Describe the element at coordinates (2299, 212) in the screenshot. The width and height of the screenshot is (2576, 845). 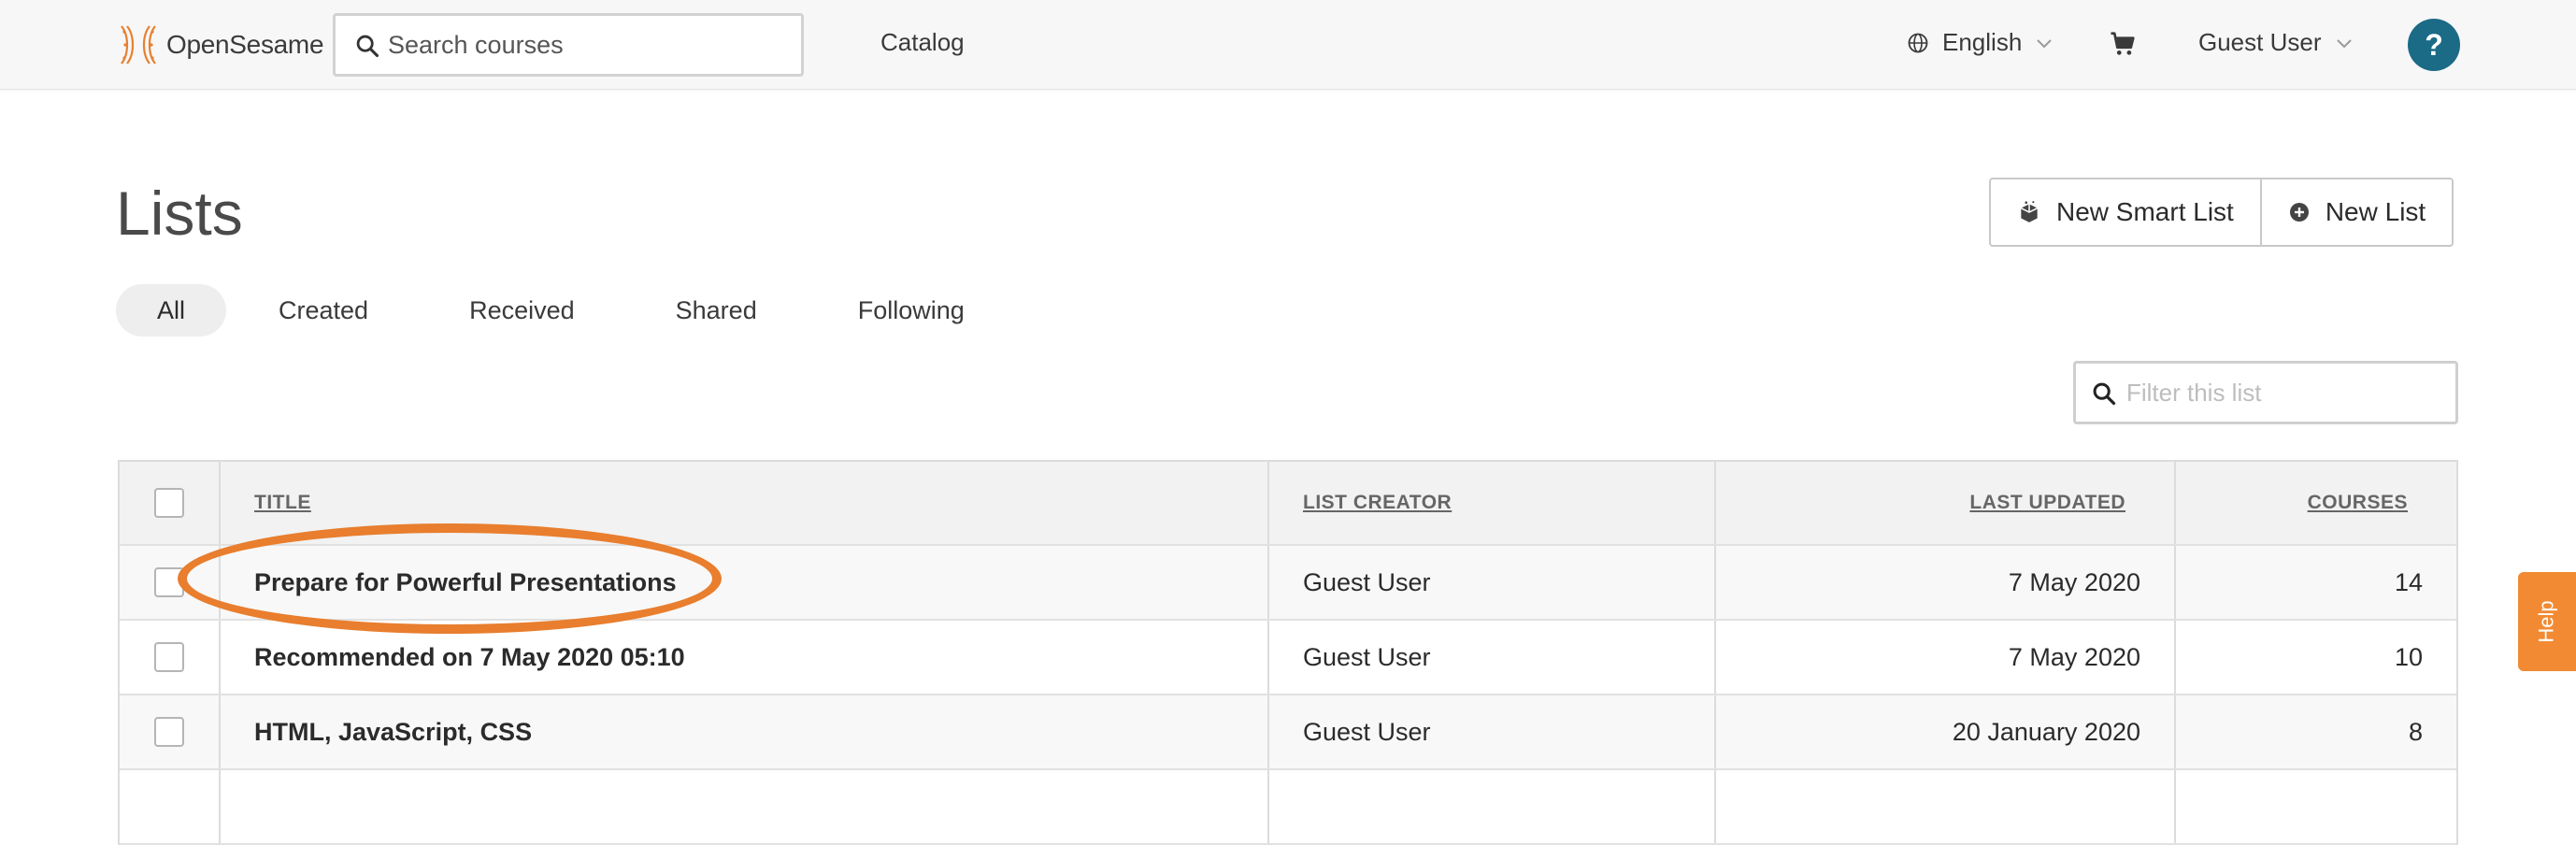
I see `plus-circle-icon` at that location.